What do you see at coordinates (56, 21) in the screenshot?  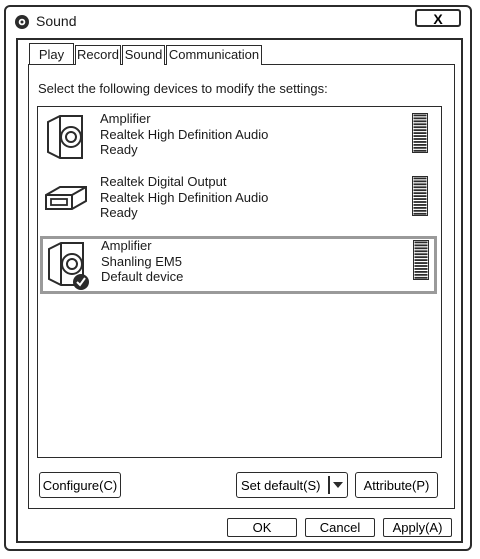 I see `window-title: Sound` at bounding box center [56, 21].